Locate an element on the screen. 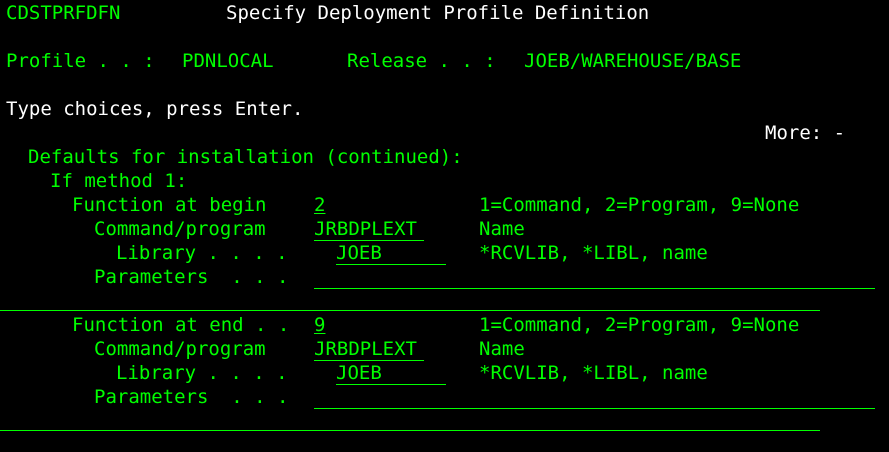 This screenshot has width=889, height=452. release-value: JOEB/WAREHOUSE/BASE is located at coordinates (633, 61).